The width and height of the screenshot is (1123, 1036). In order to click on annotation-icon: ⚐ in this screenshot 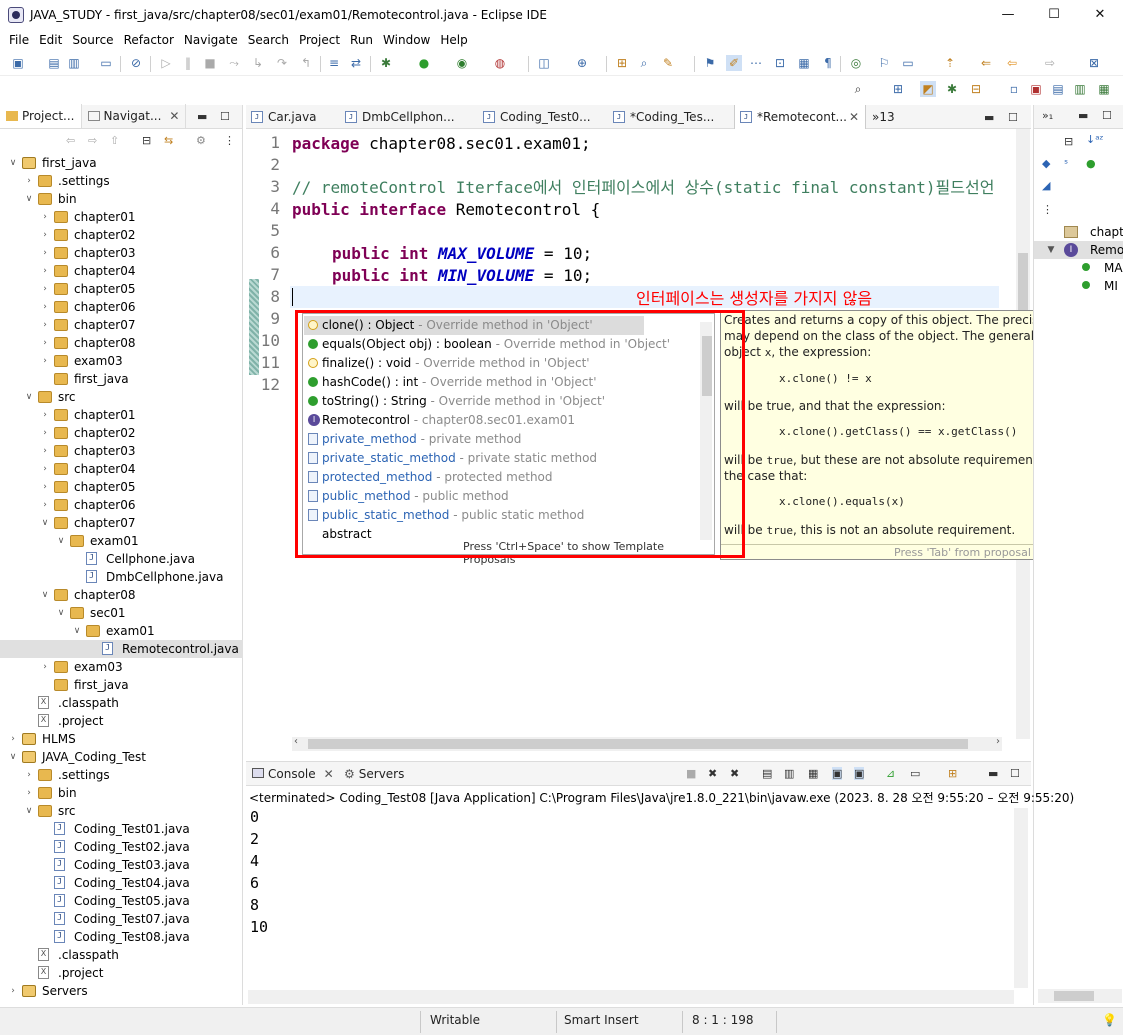, I will do `click(884, 63)`.